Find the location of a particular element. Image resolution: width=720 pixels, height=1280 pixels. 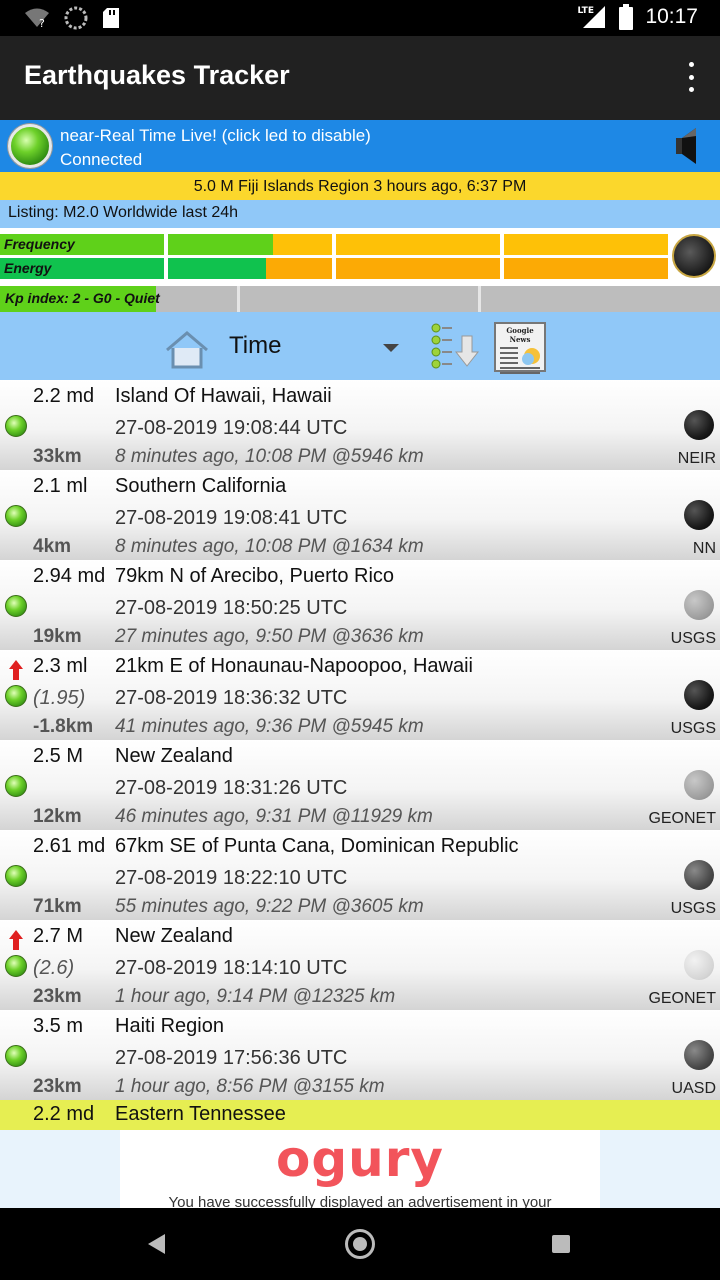

sd-card-icon is located at coordinates (111, 18).